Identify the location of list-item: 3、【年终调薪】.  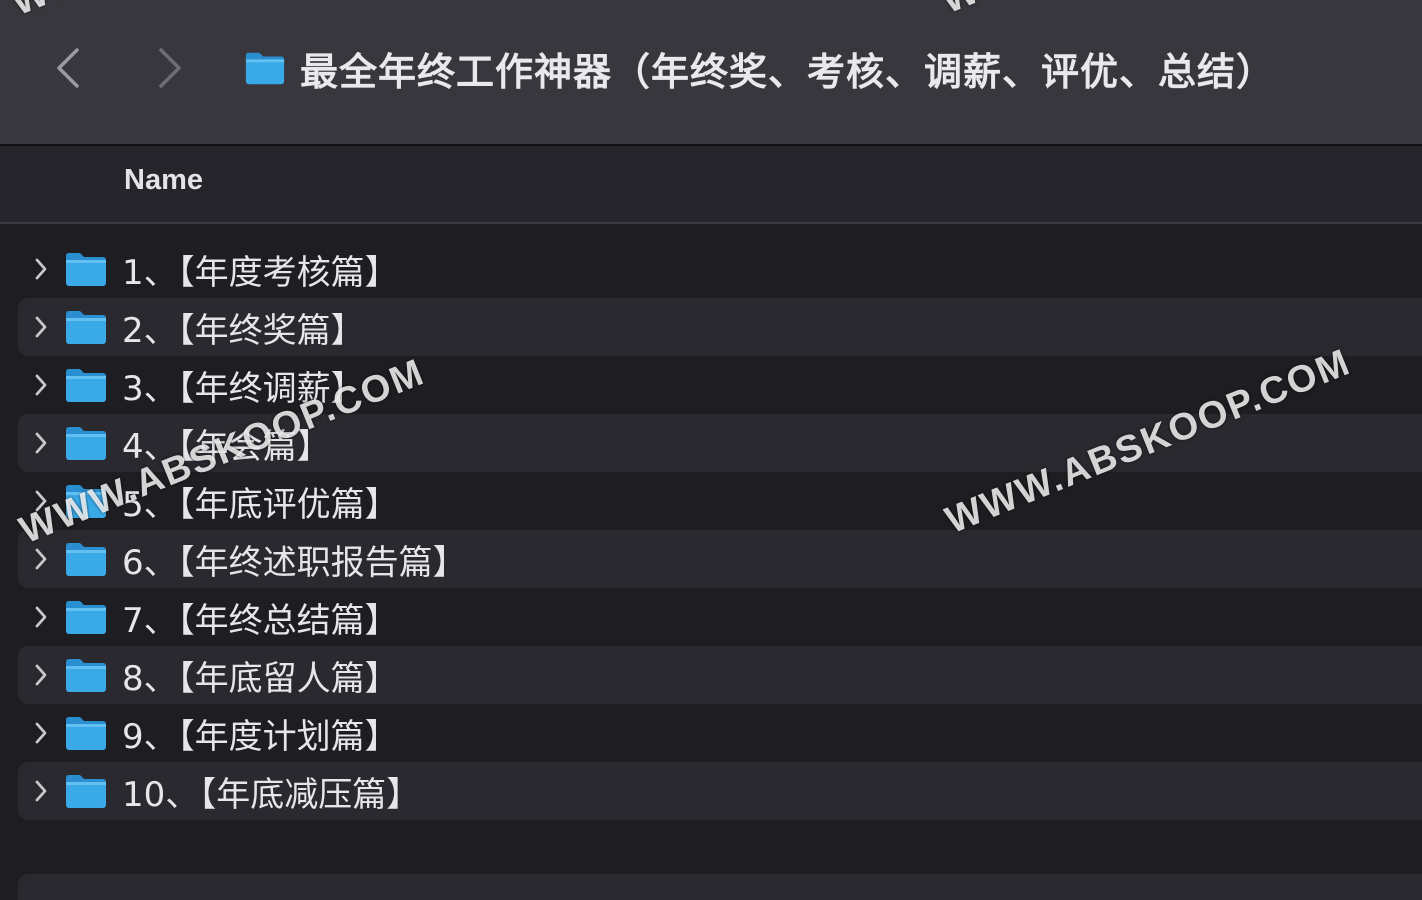
(720, 385).